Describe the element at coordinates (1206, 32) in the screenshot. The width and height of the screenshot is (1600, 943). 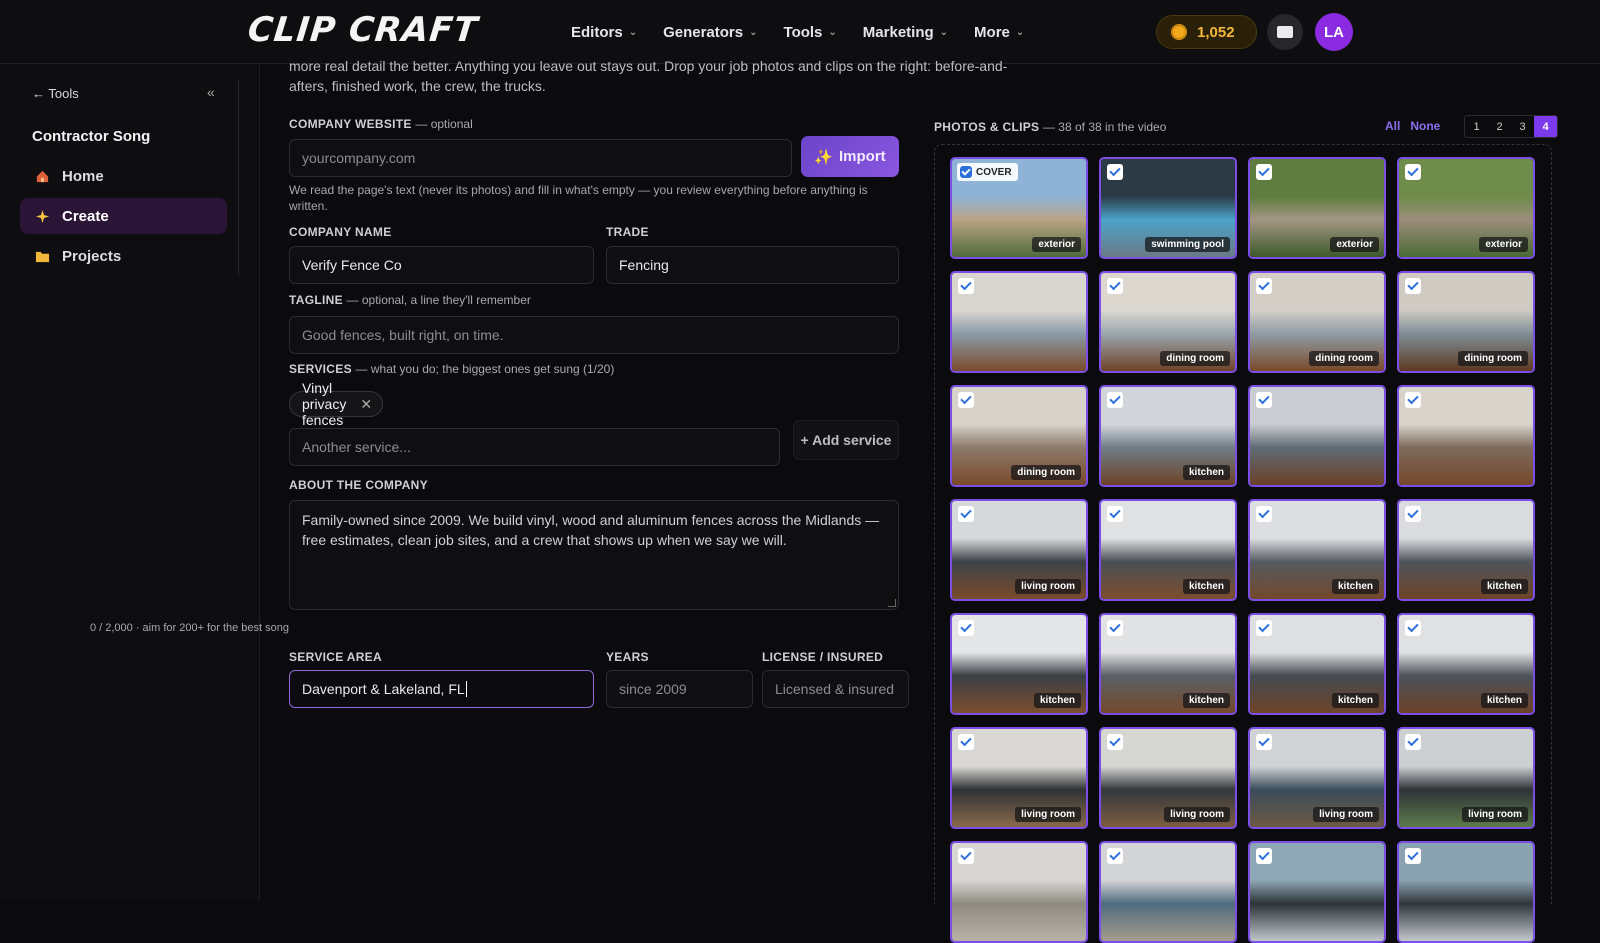
I see `coin-balance: 1,052` at that location.